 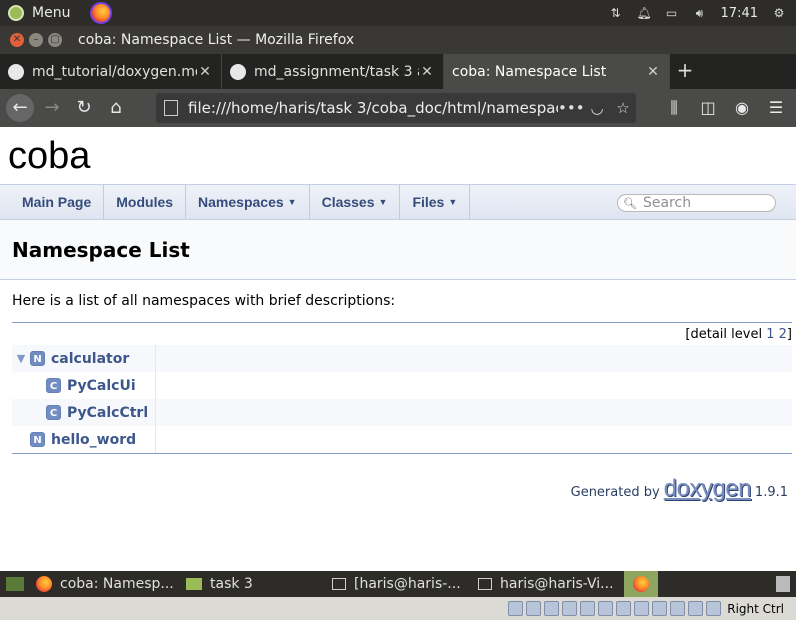 I want to click on taskbar-firefox-launcher, so click(x=641, y=584).